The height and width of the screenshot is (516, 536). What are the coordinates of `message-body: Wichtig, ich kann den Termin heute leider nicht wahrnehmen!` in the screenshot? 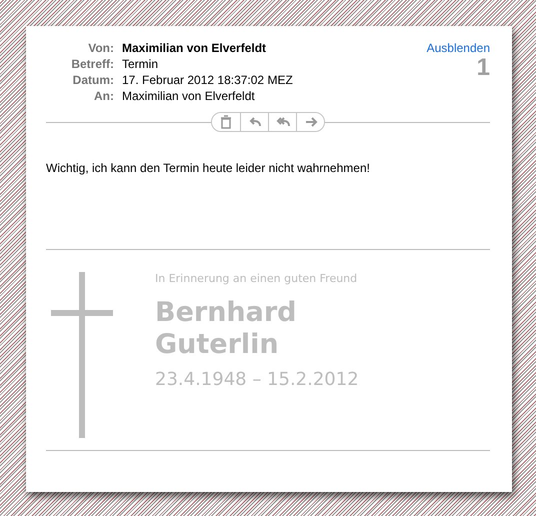 It's located at (208, 168).